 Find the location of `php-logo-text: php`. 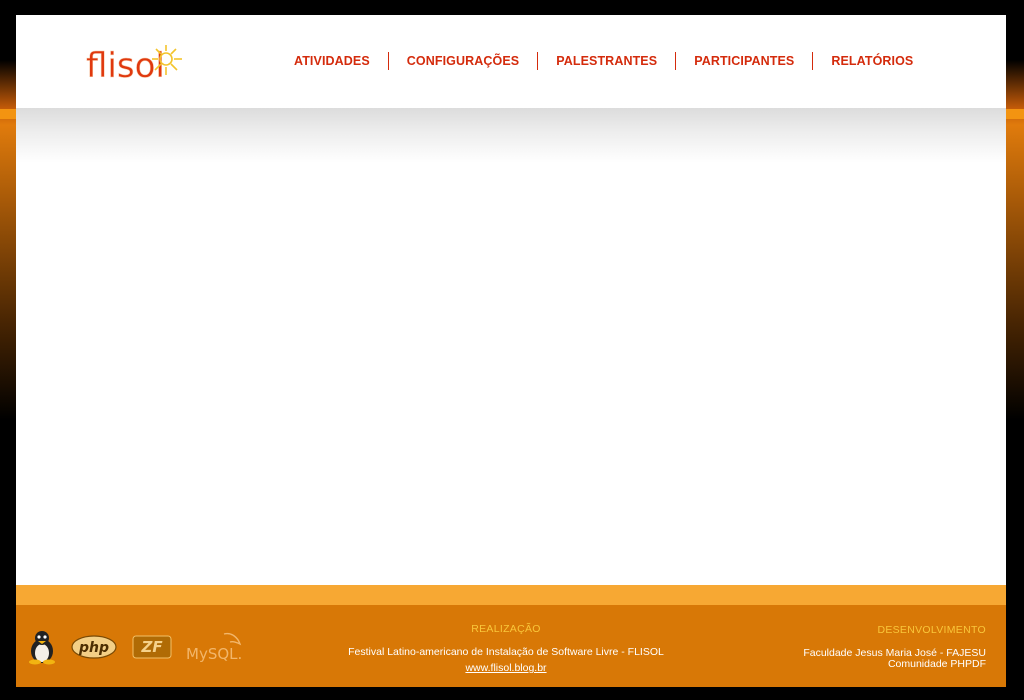

php-logo-text: php is located at coordinates (93, 648).